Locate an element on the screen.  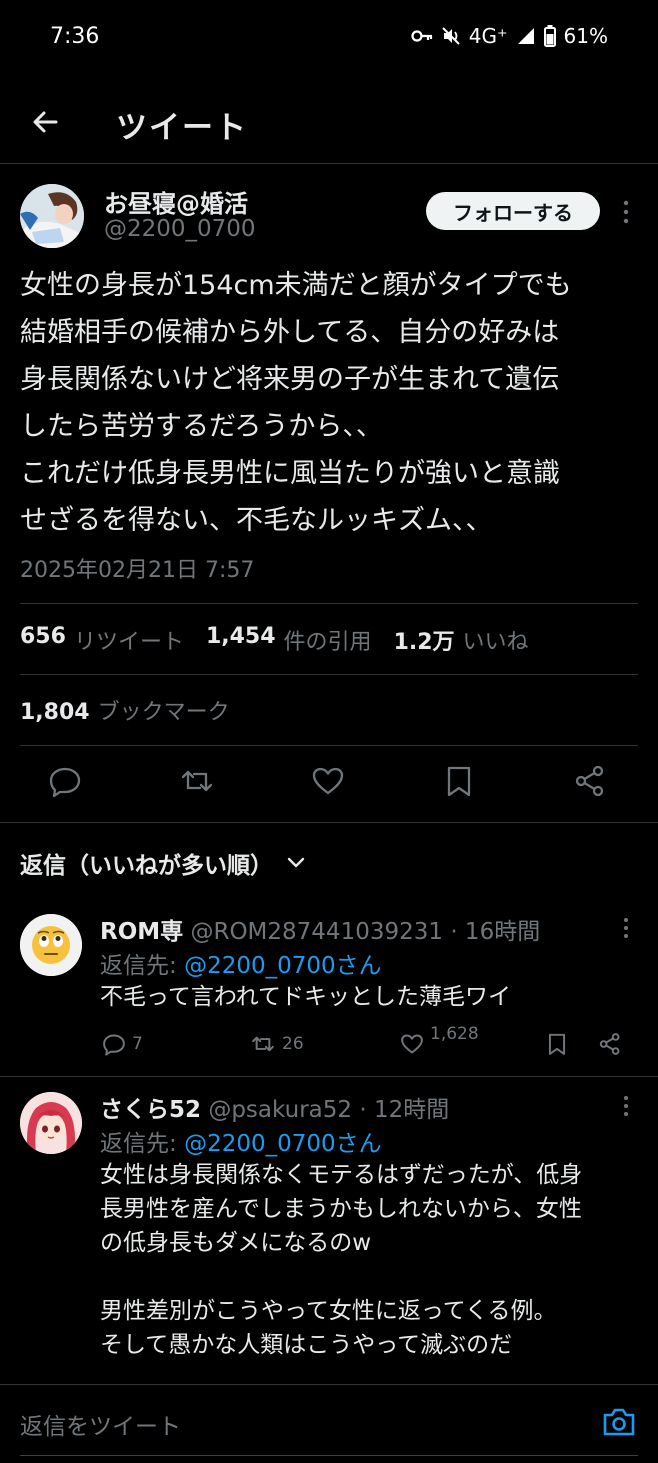
camera-icon is located at coordinates (619, 1422).